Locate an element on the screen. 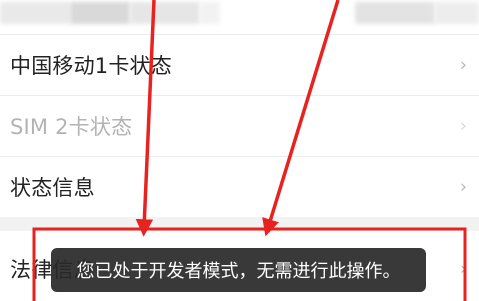 The height and width of the screenshot is (301, 479). section-gap is located at coordinates (239, 224).